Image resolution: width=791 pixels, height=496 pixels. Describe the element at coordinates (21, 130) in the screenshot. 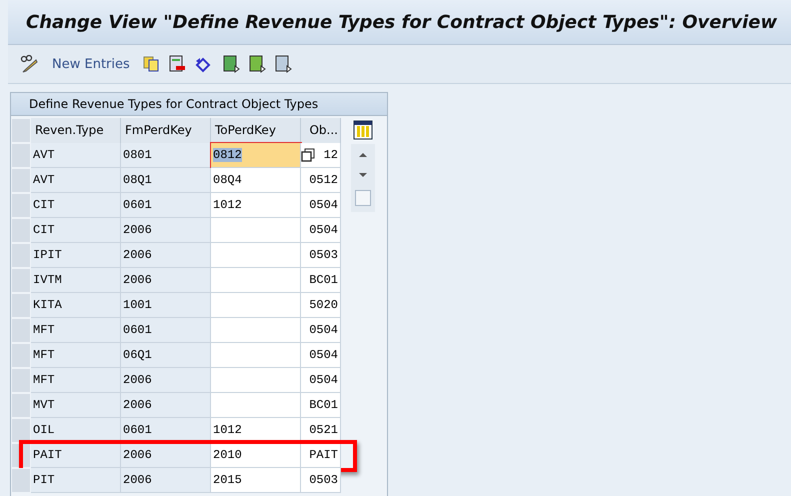

I see `select-all-button` at that location.